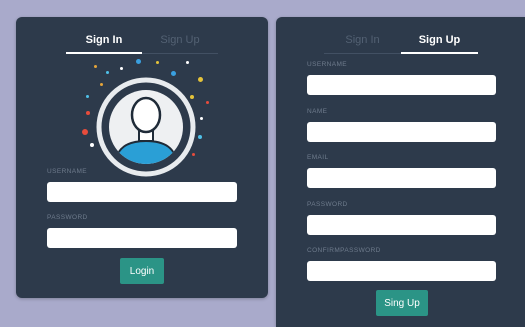 This screenshot has width=525, height=327. I want to click on signup-password-input, so click(401, 225).